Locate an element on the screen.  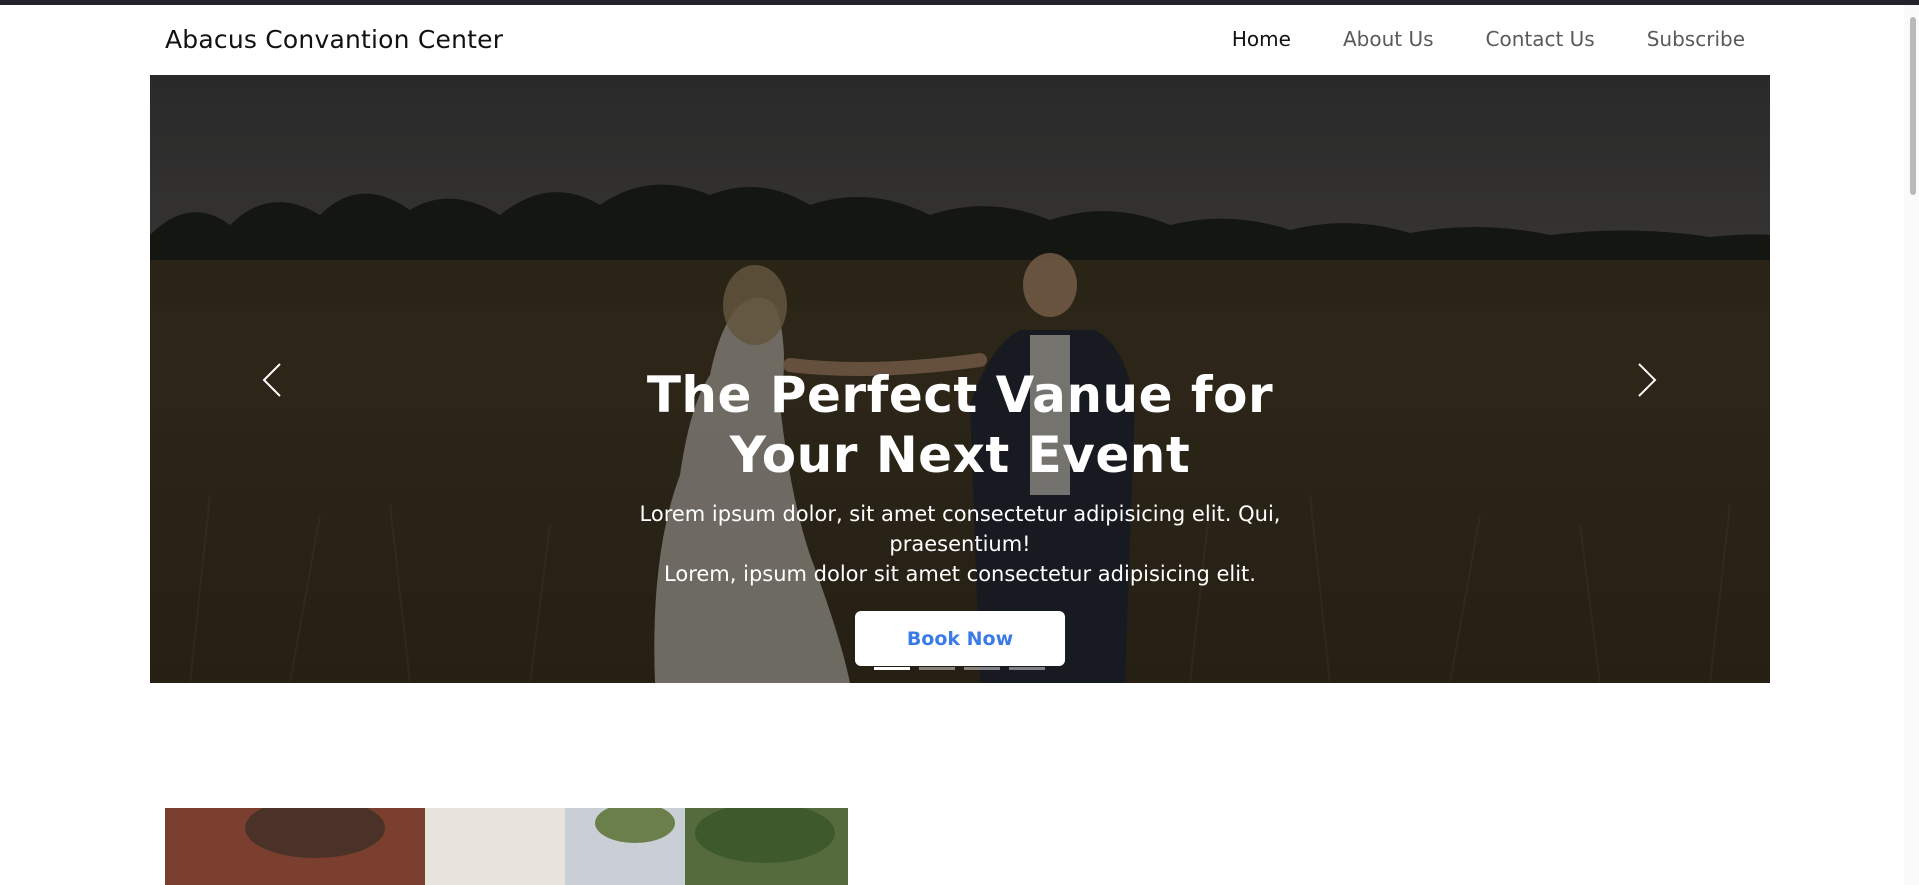
carousel-next-button is located at coordinates (1647, 380).